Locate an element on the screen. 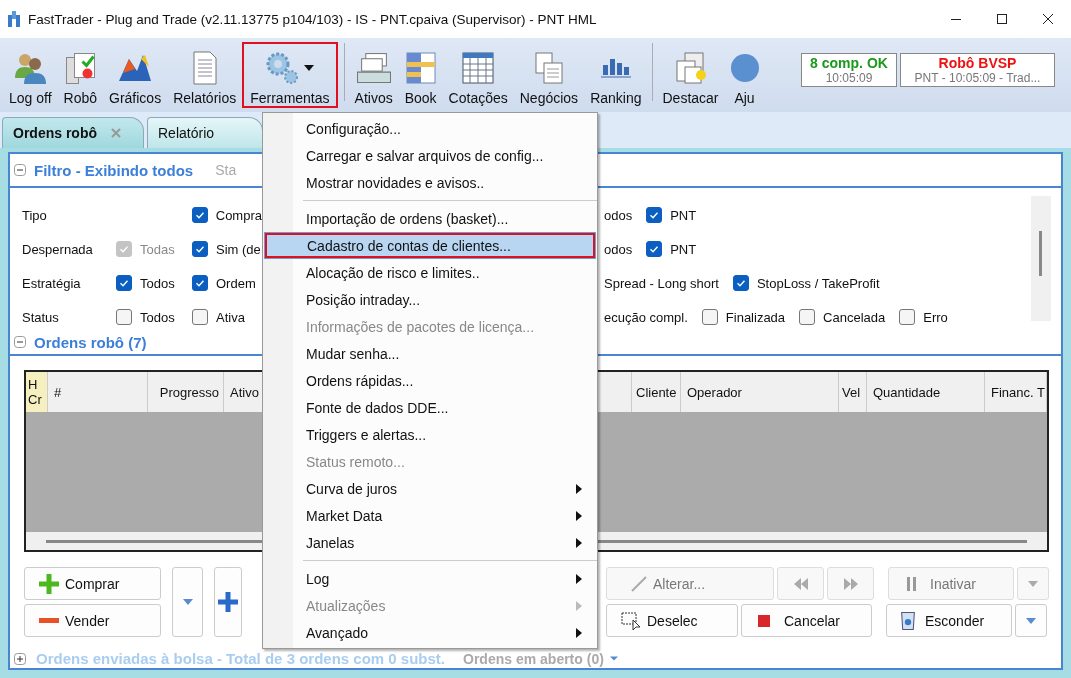  checkbox-label: Spread - Long short is located at coordinates (661, 283).